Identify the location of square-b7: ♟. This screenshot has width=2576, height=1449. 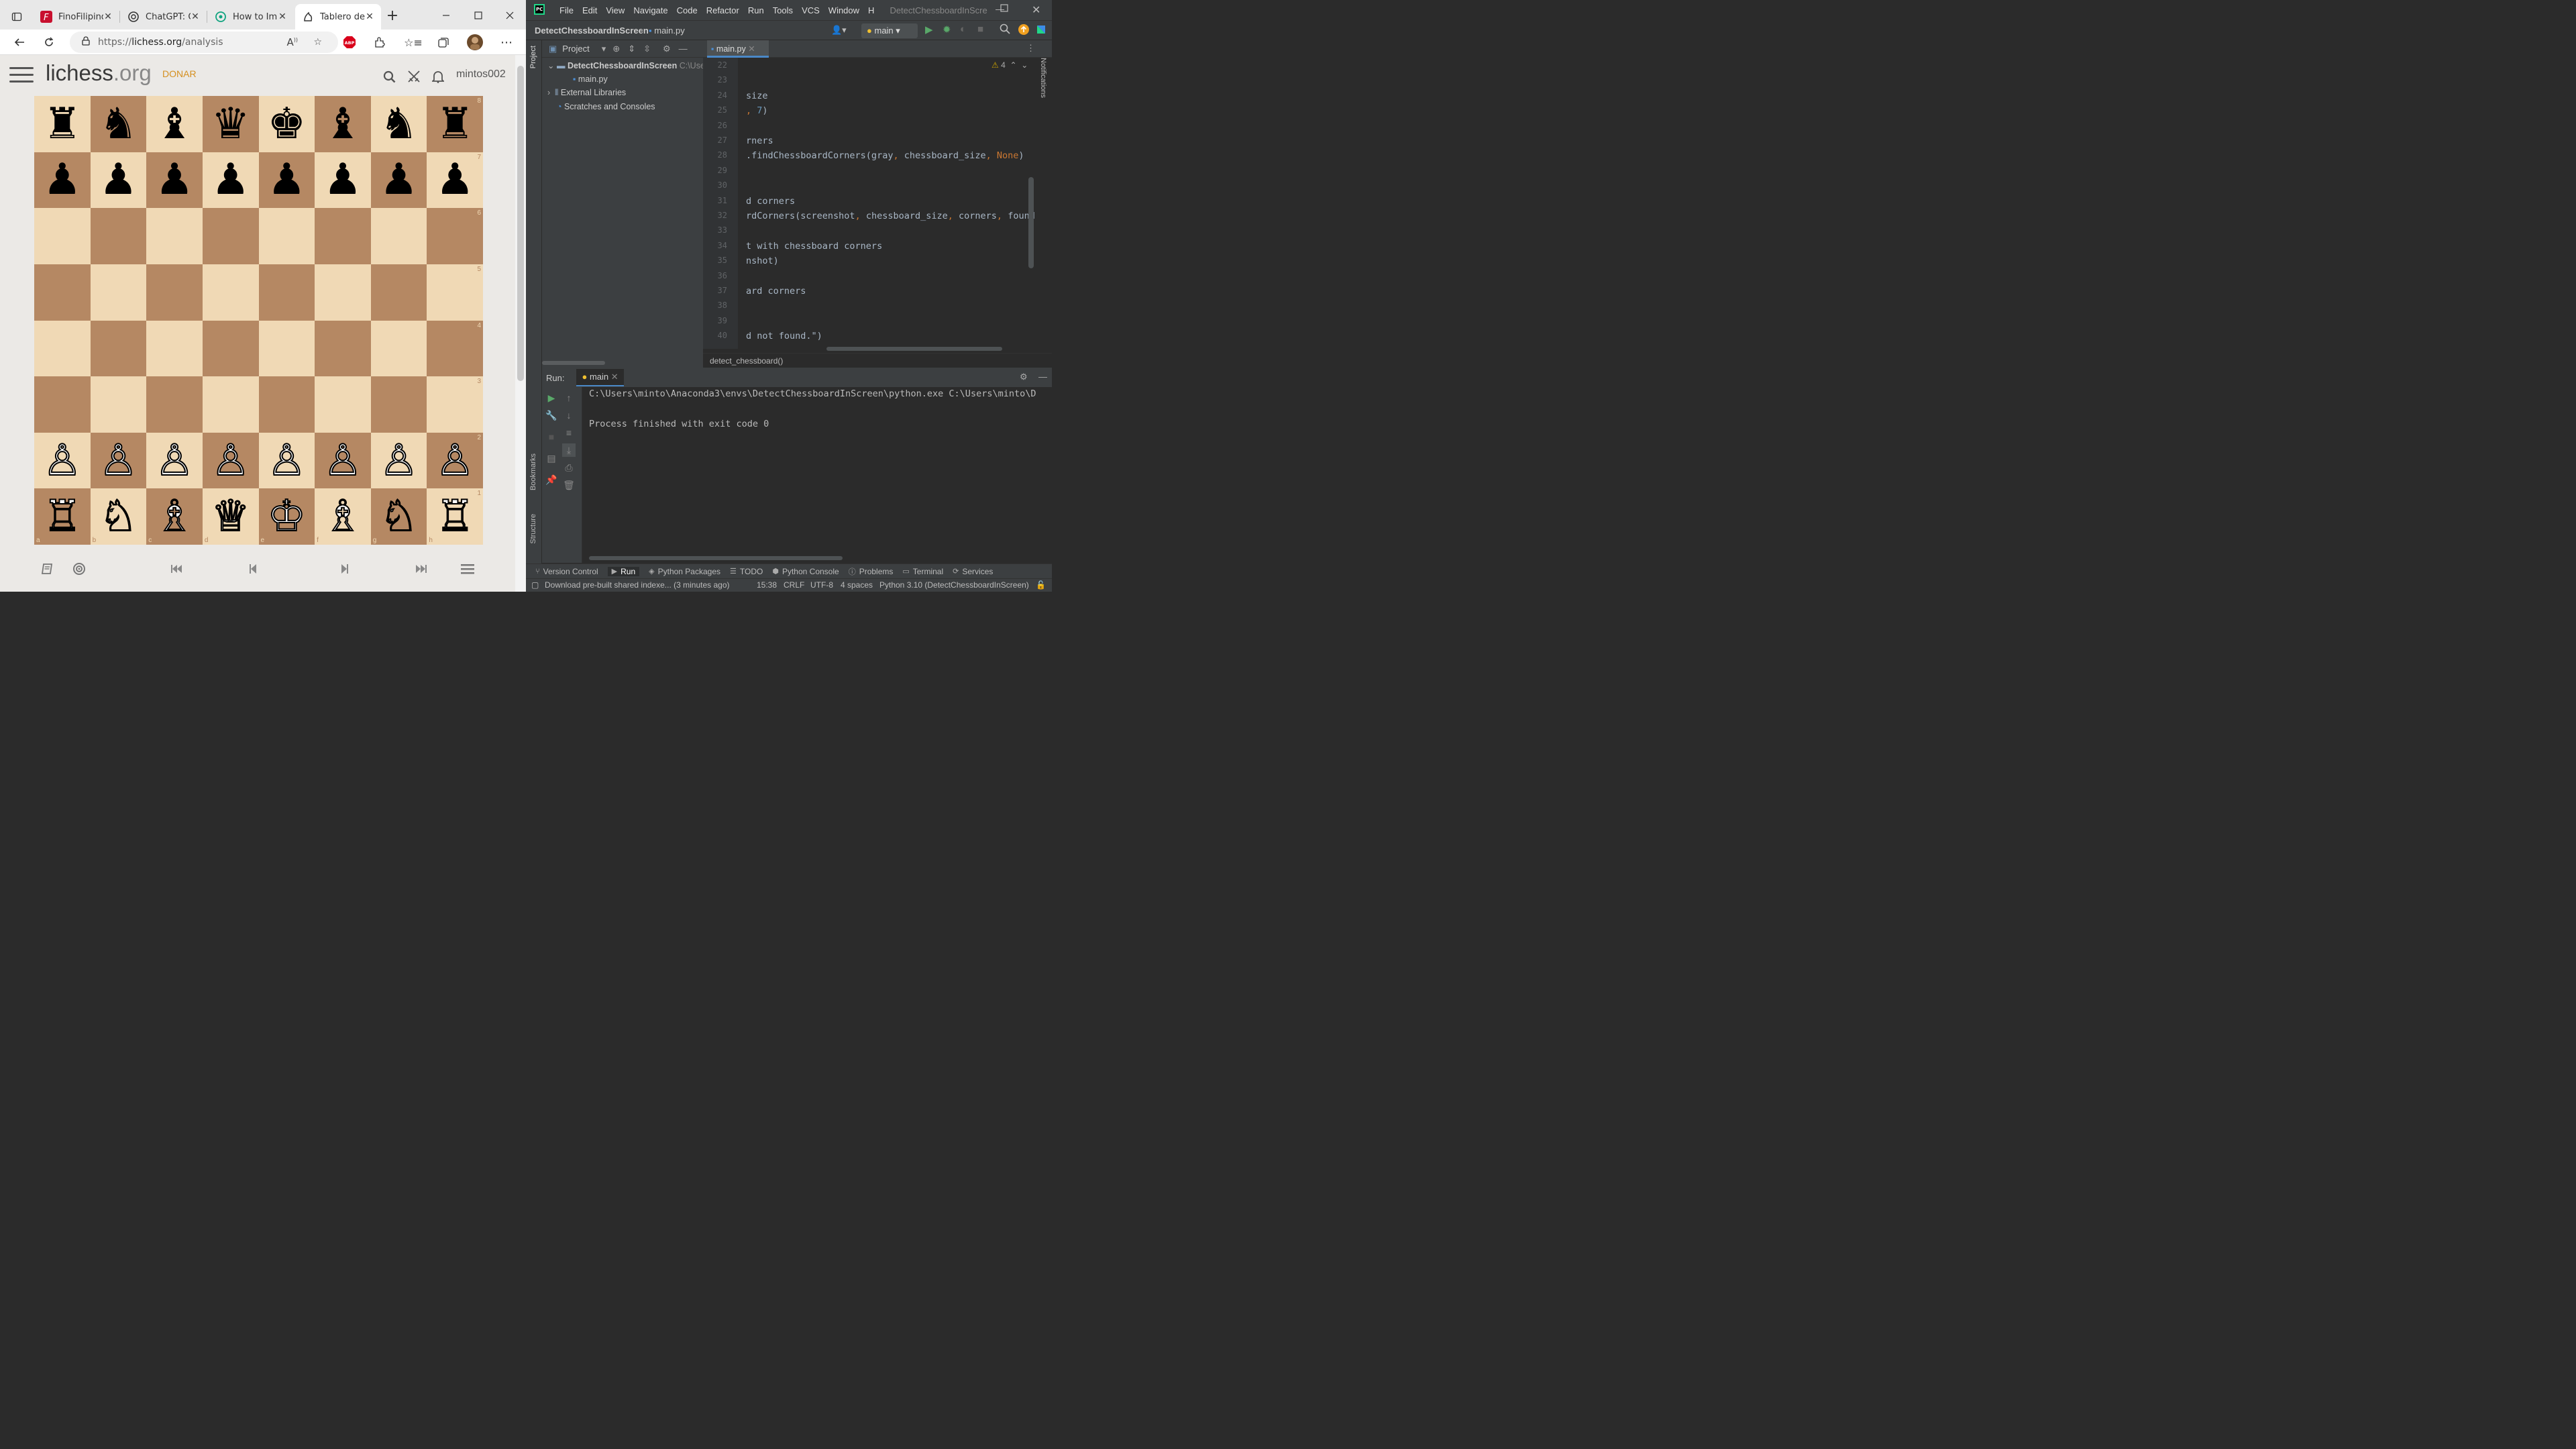
(118, 180).